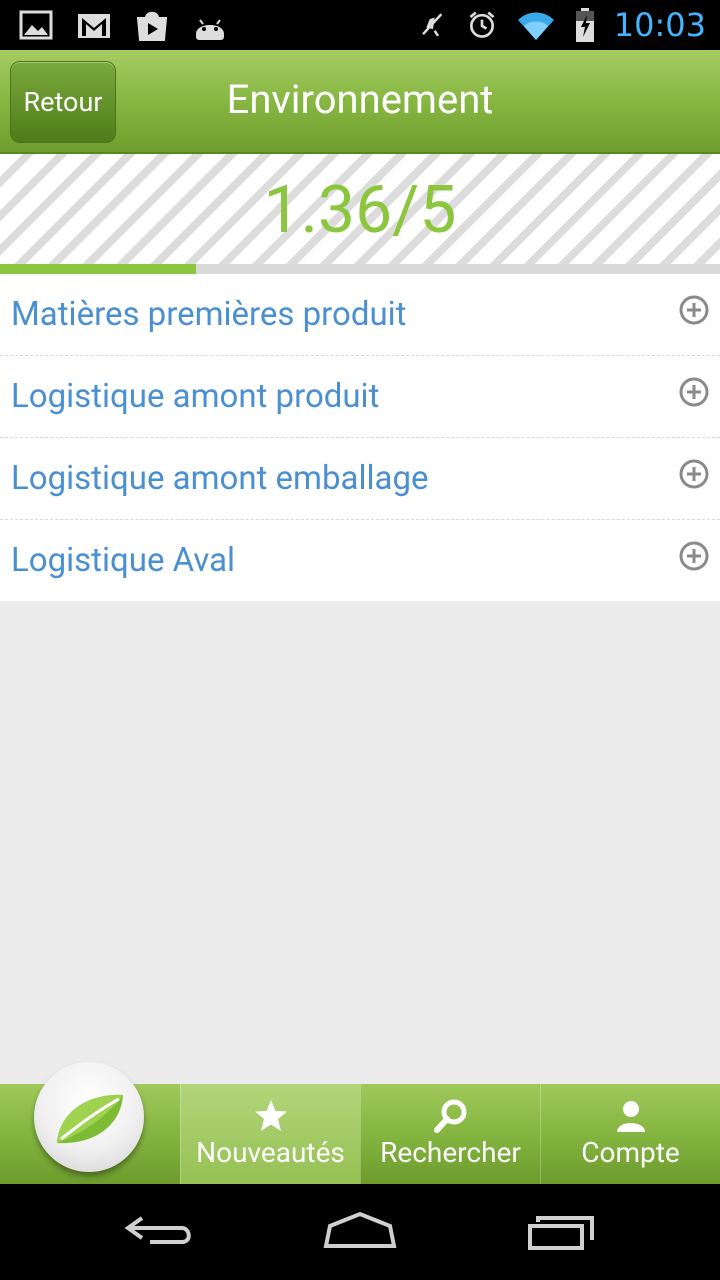 This screenshot has height=1280, width=720. I want to click on tab-nouveautes: Nouveautés, so click(270, 1134).